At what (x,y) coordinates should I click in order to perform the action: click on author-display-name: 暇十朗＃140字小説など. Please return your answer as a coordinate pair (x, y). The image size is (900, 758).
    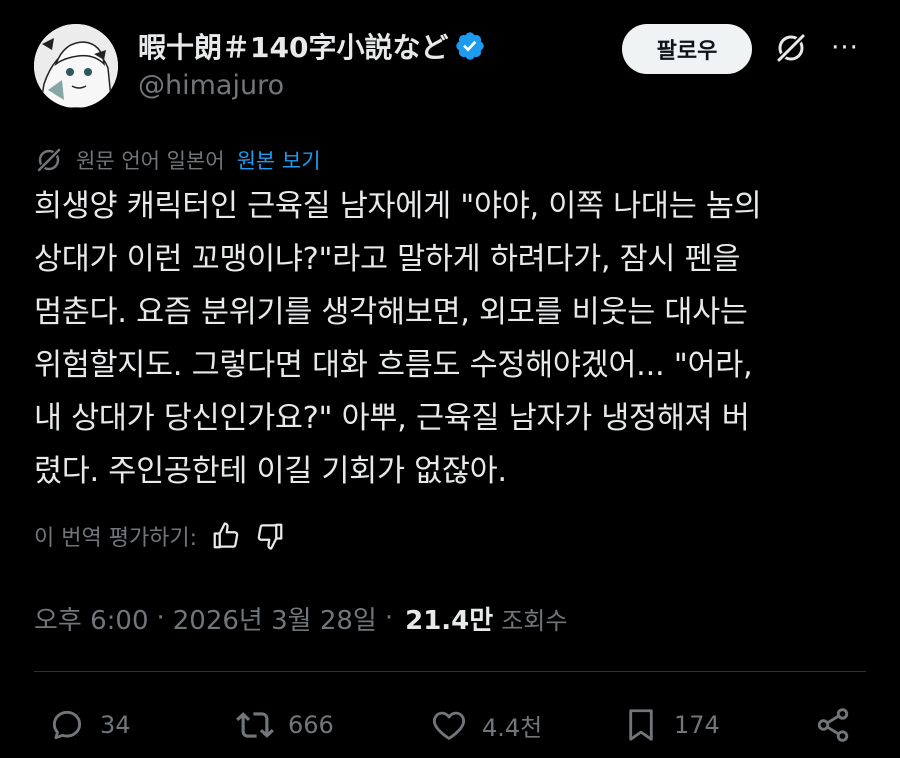
    Looking at the image, I should click on (312, 46).